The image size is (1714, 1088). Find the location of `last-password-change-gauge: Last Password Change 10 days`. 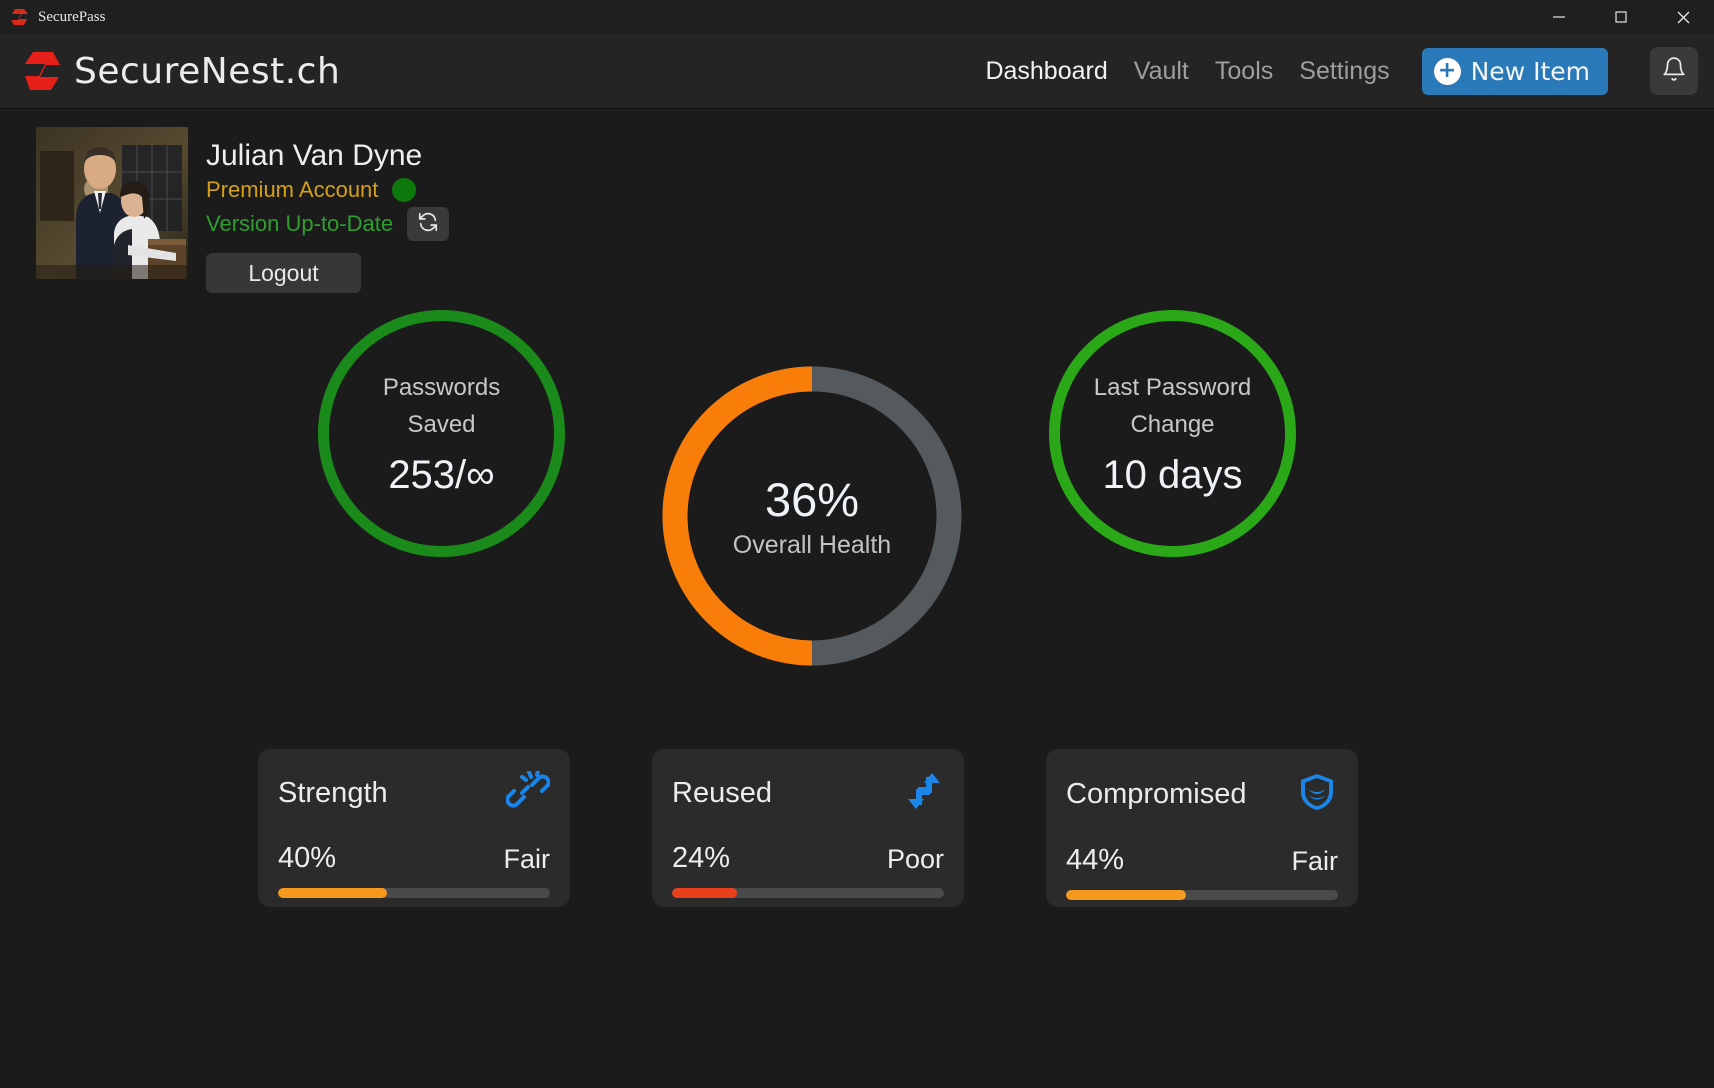

last-password-change-gauge: Last Password Change 10 days is located at coordinates (1172, 433).